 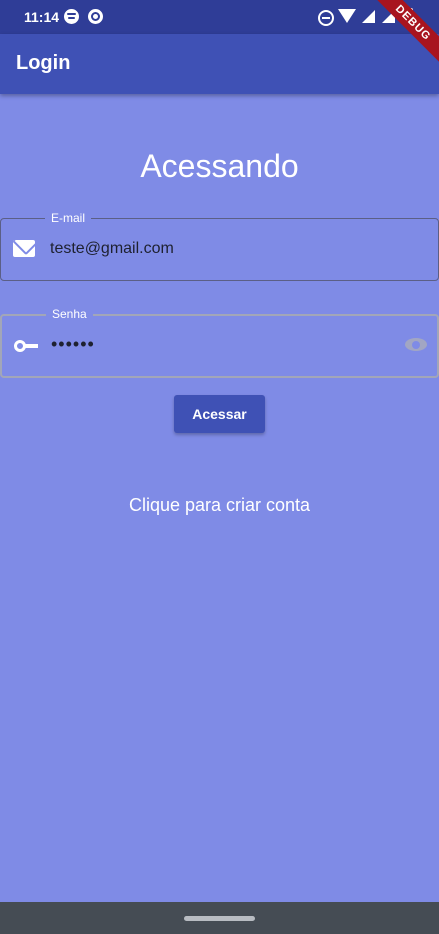 I want to click on key-icon, so click(x=26, y=346).